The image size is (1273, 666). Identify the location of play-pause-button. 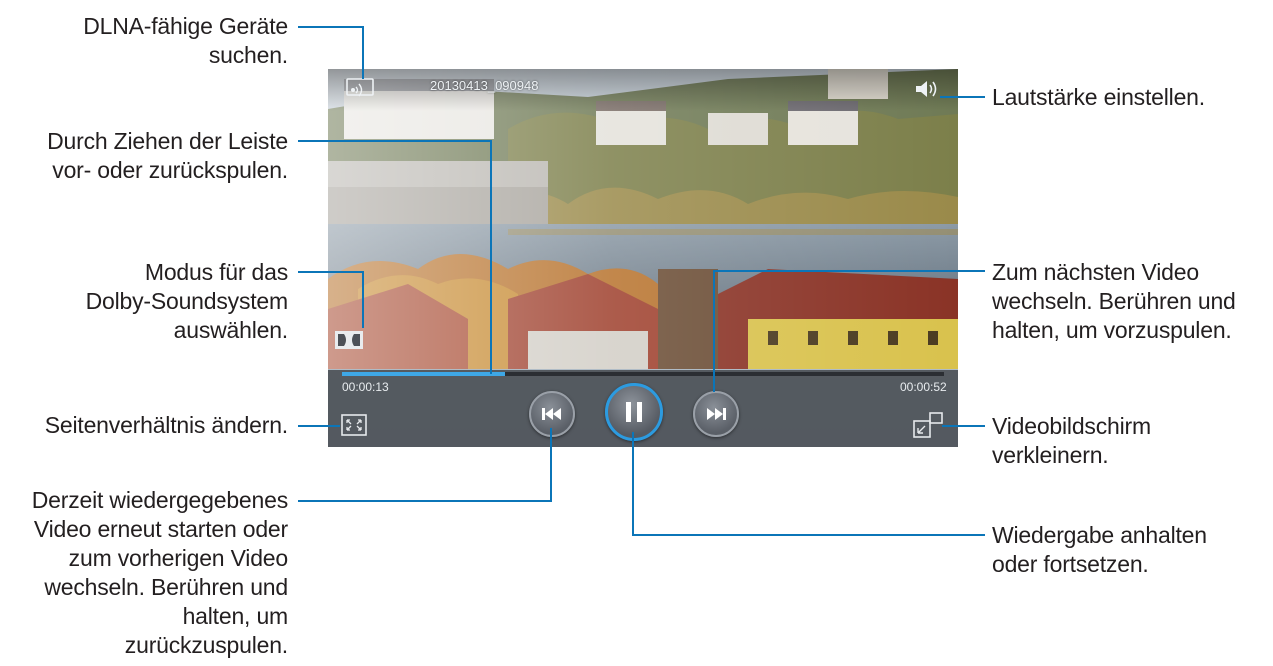
(634, 412).